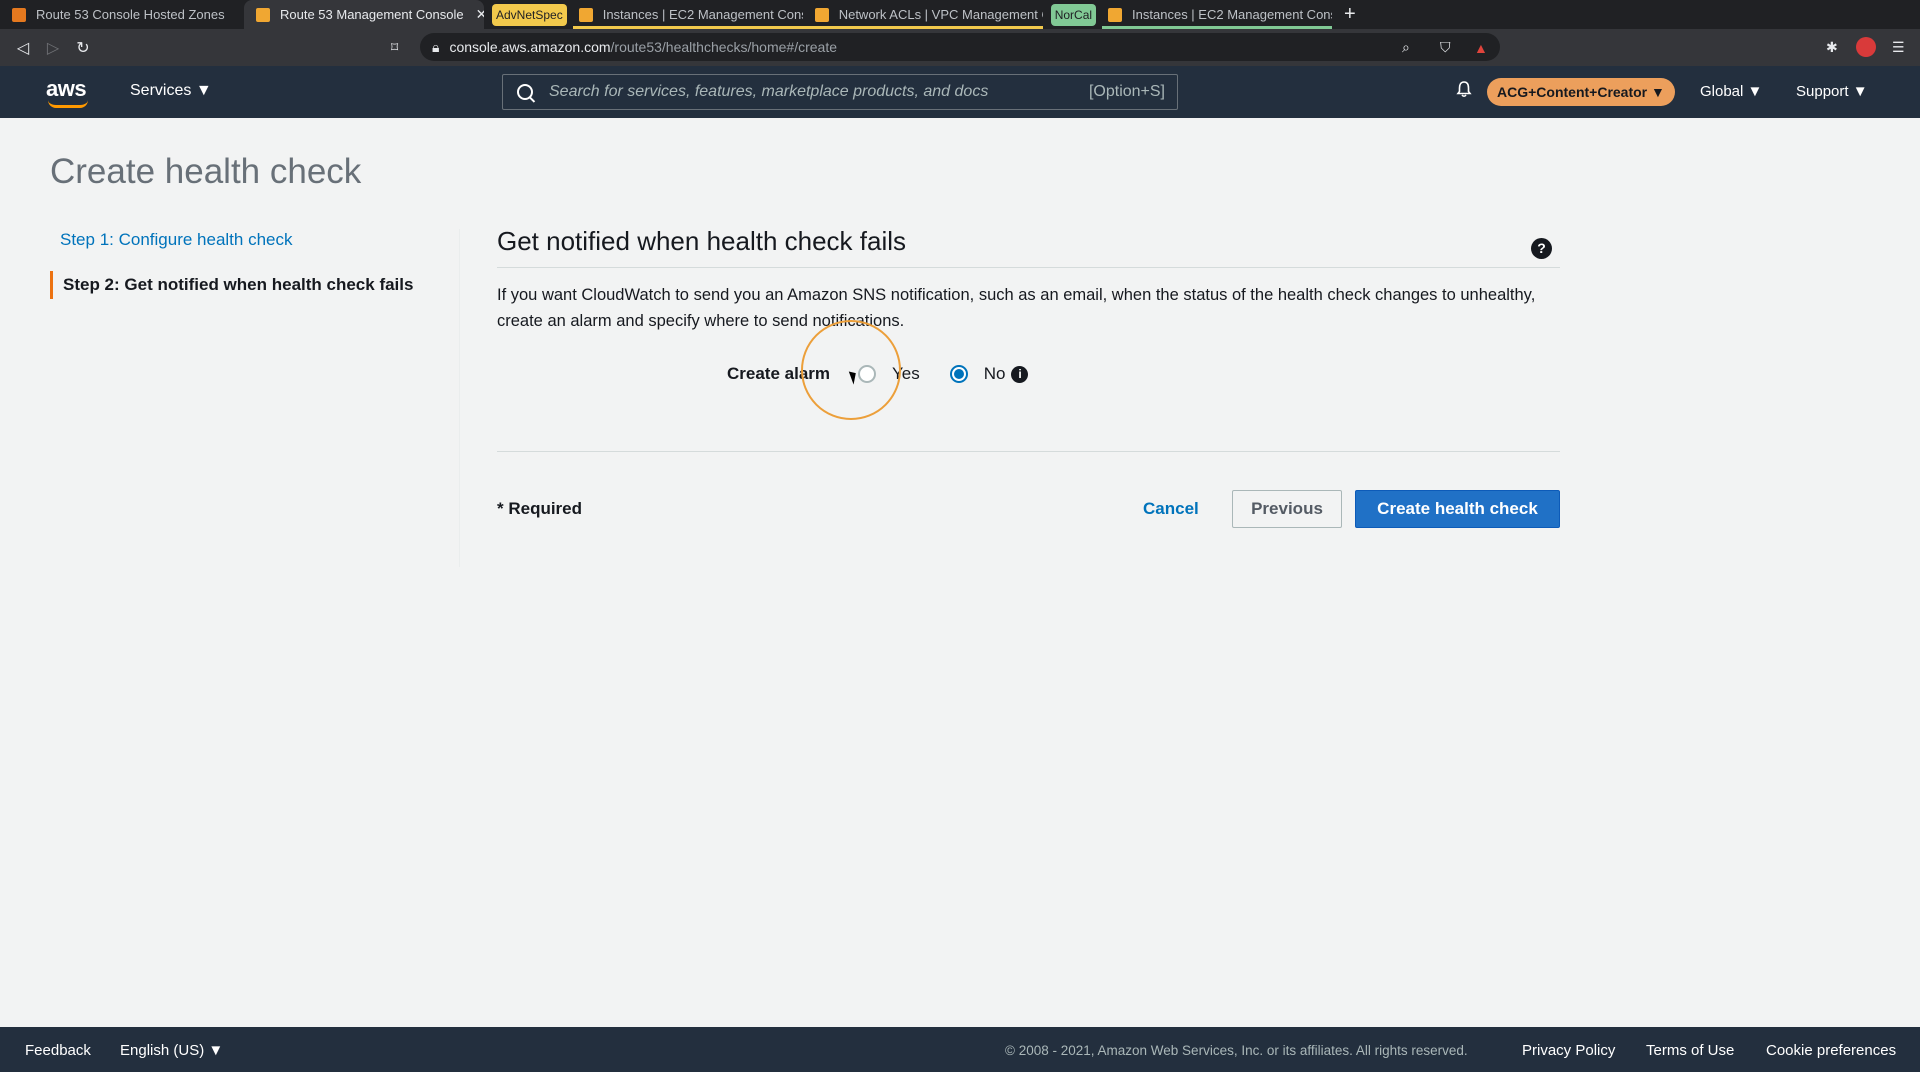 The width and height of the screenshot is (1920, 1072). Describe the element at coordinates (23, 48) in the screenshot. I see `back-icon: ◁` at that location.